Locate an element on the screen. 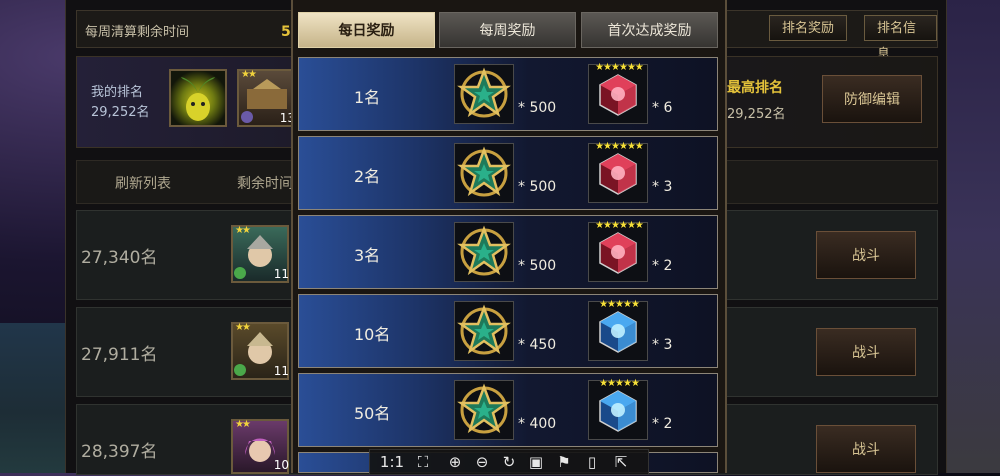 The image size is (1000, 476). reward-row: 10名 * 450 ★★★★★ * 3 is located at coordinates (508, 331).